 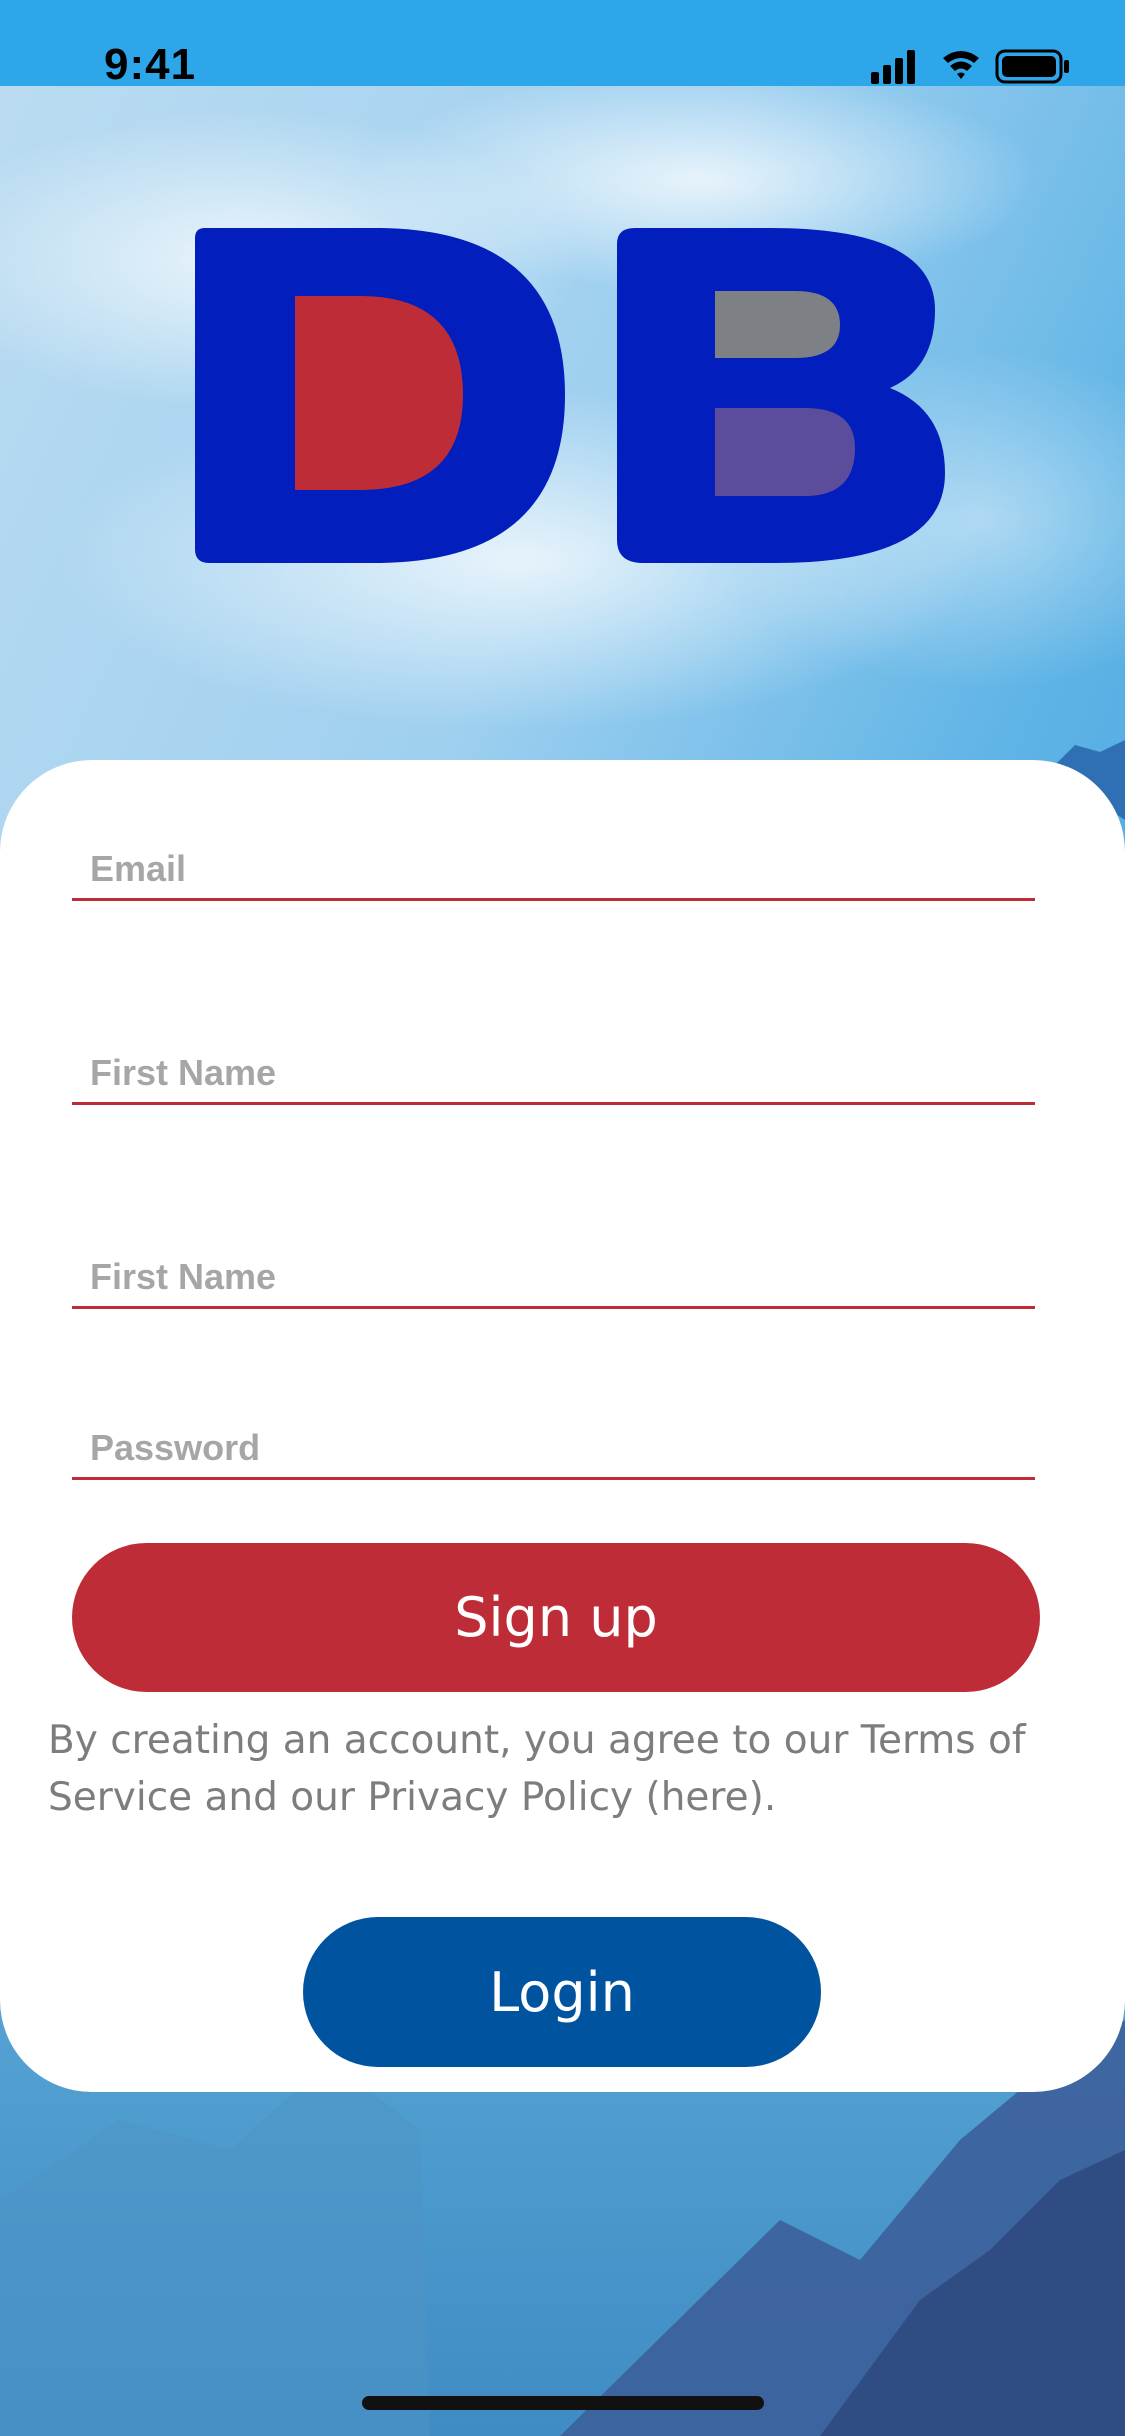 What do you see at coordinates (540, 869) in the screenshot?
I see `email-input` at bounding box center [540, 869].